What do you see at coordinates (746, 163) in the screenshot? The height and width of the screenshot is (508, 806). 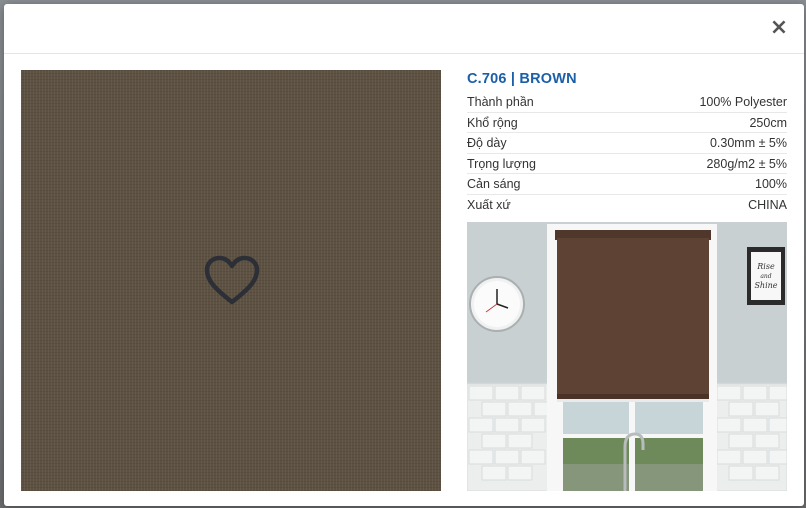 I see `spec-value: 280g/m2 ± 5%` at bounding box center [746, 163].